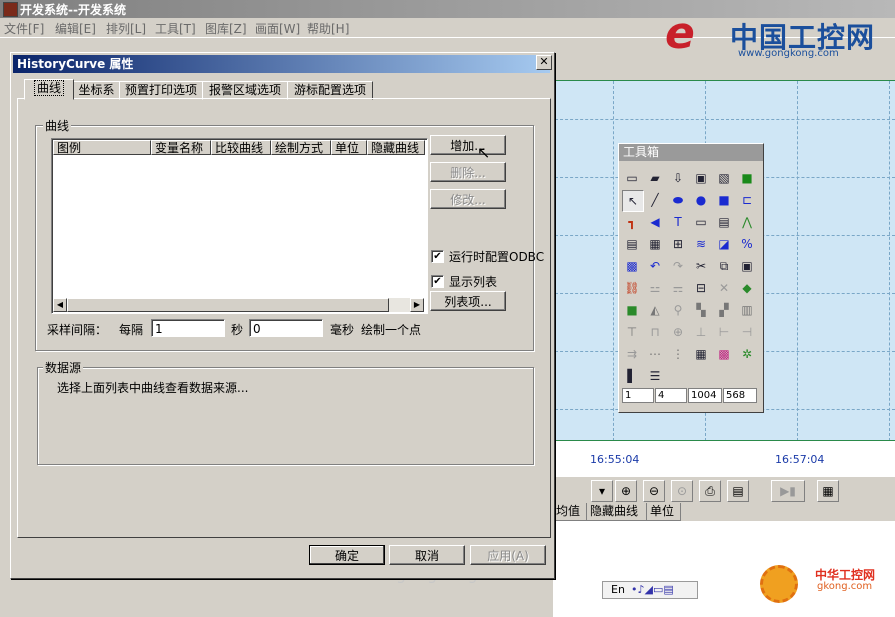 This screenshot has height=617, width=895. Describe the element at coordinates (632, 288) in the screenshot. I see `group-icon: ⛓` at that location.